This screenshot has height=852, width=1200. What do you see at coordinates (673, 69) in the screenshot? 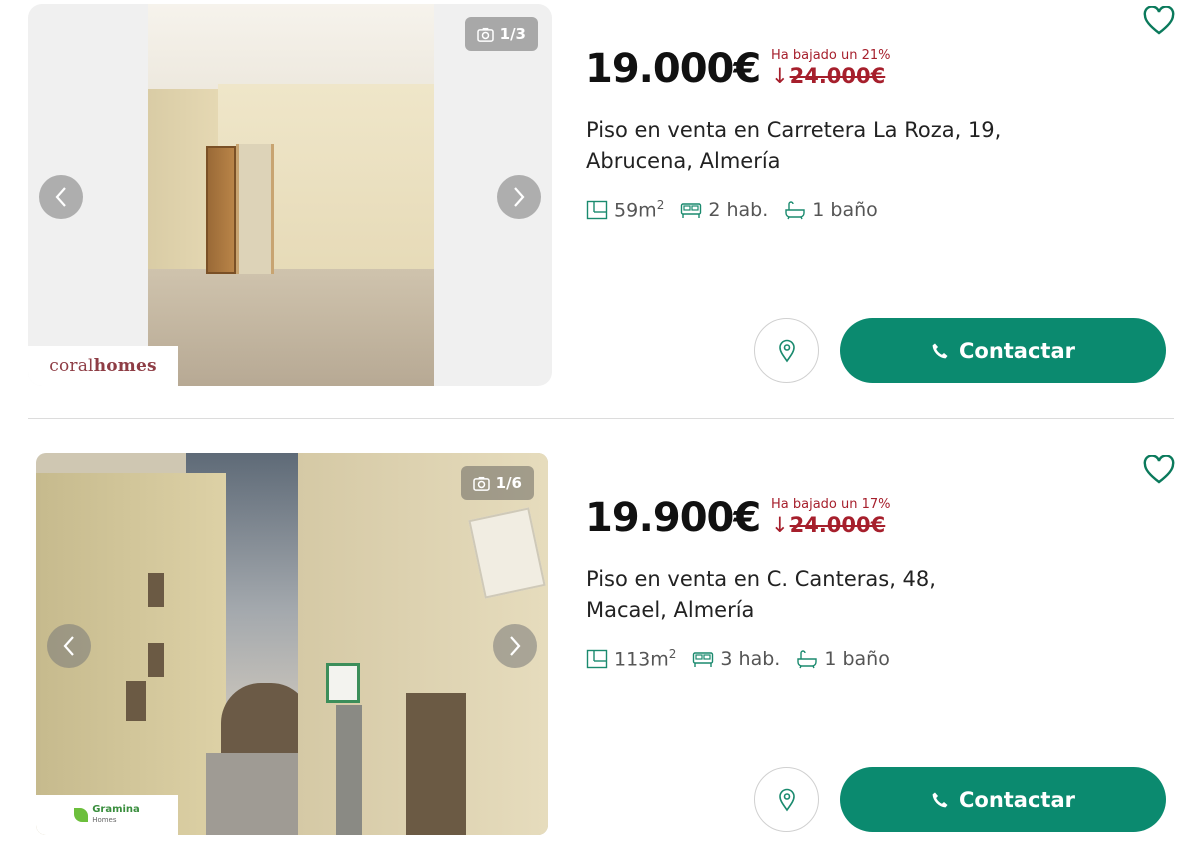
I see `price: 19.000€` at bounding box center [673, 69].